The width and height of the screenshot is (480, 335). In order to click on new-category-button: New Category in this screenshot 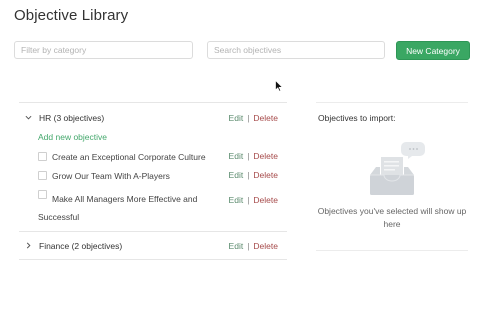, I will do `click(433, 50)`.